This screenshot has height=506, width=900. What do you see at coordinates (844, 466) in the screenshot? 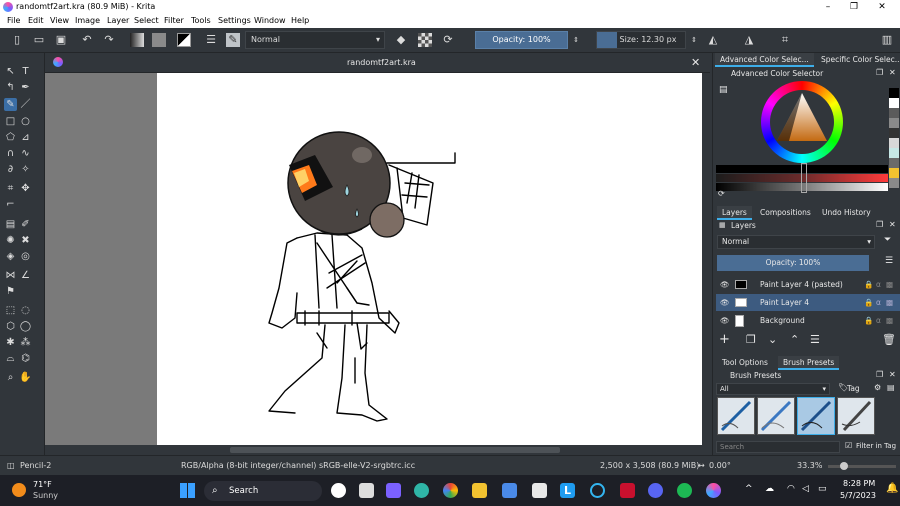
I see `zoom-slider-handle` at bounding box center [844, 466].